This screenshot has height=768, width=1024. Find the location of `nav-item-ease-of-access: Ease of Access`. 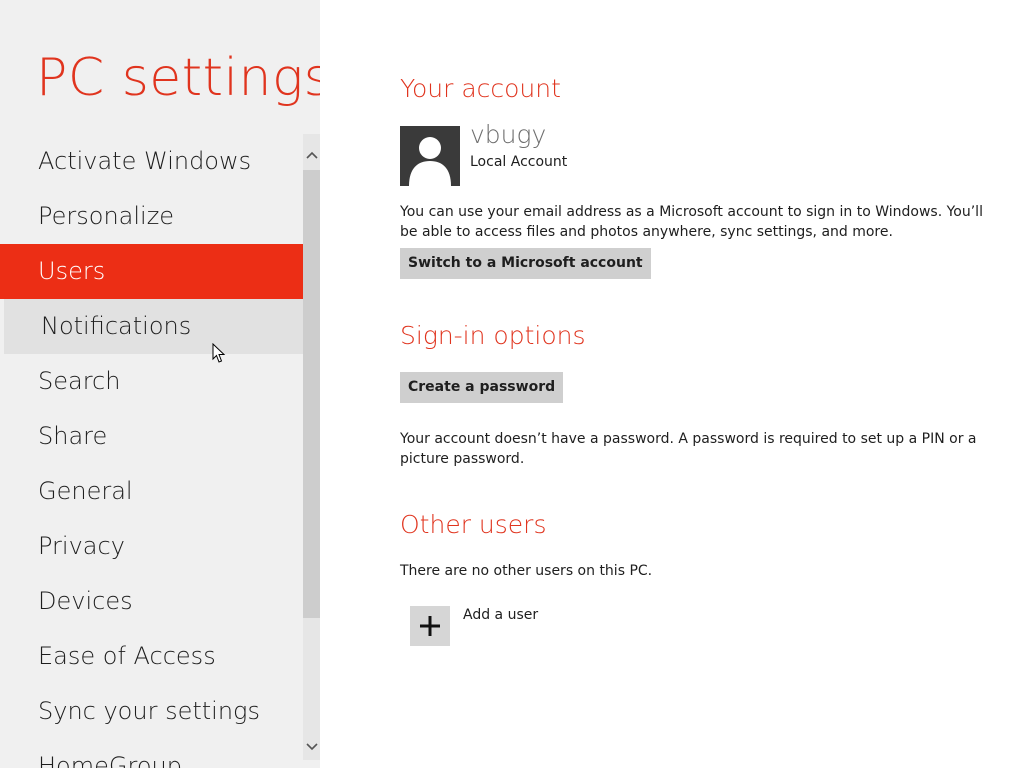

nav-item-ease-of-access: Ease of Access is located at coordinates (151, 656).